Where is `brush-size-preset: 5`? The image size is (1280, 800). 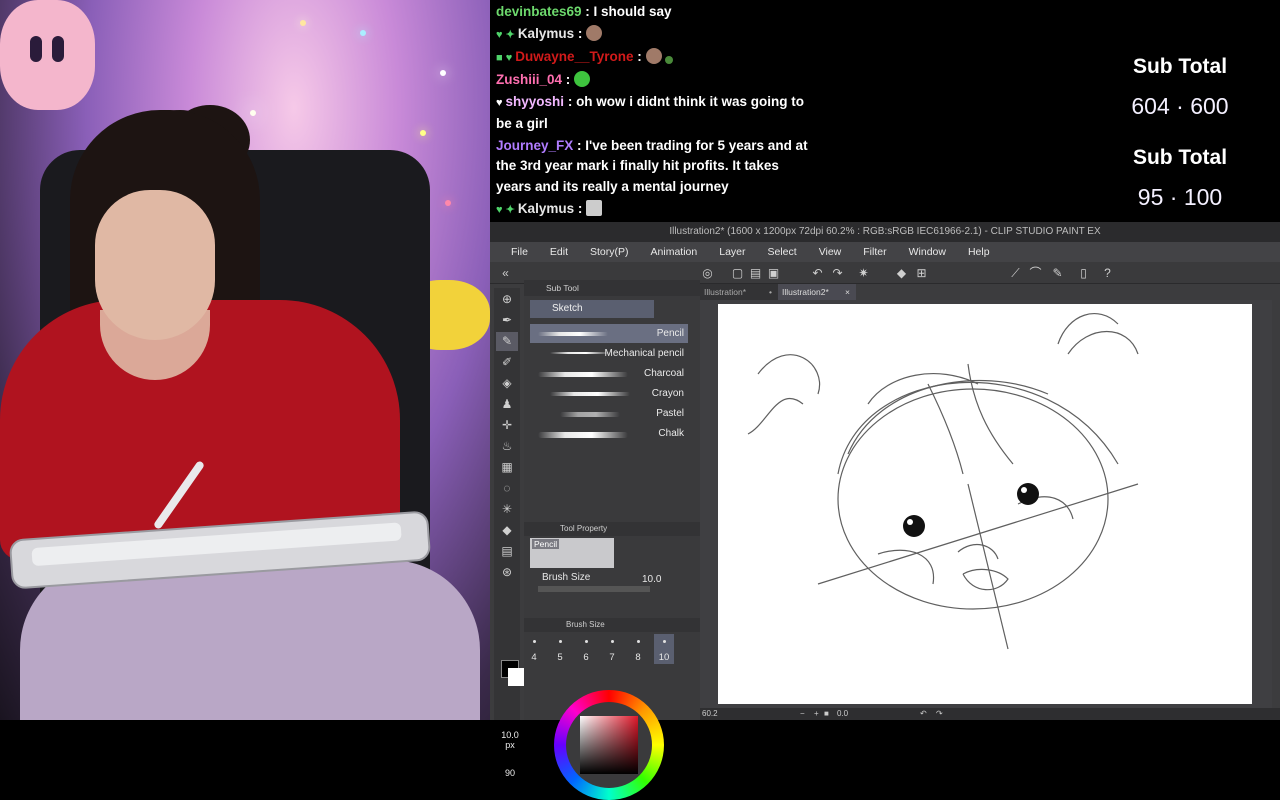
brush-size-preset: 5 is located at coordinates (560, 657).